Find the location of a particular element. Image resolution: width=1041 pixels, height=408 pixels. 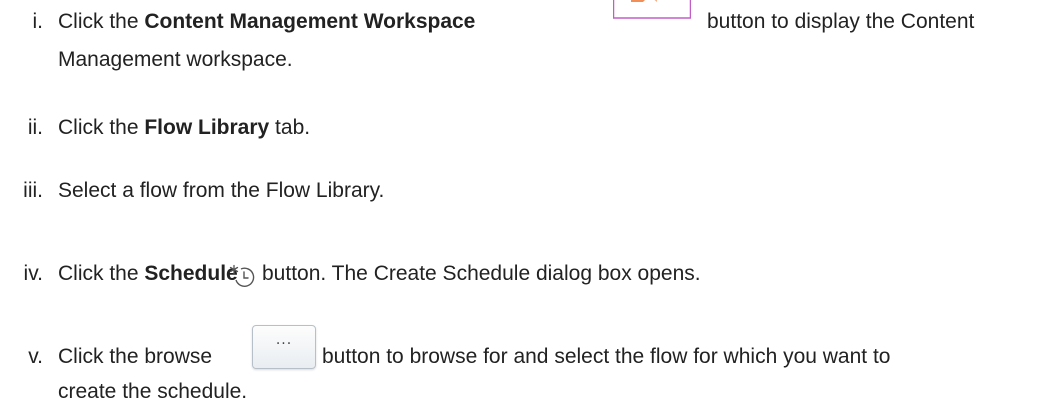

step-3-text: Select a flow from the Flow Library. is located at coordinates (221, 190).